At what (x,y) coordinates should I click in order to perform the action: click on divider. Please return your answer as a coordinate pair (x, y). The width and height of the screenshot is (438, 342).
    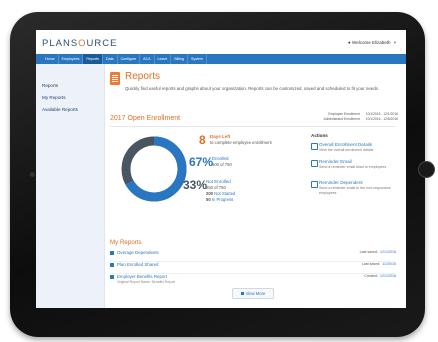
    Looking at the image, I should click on (253, 126).